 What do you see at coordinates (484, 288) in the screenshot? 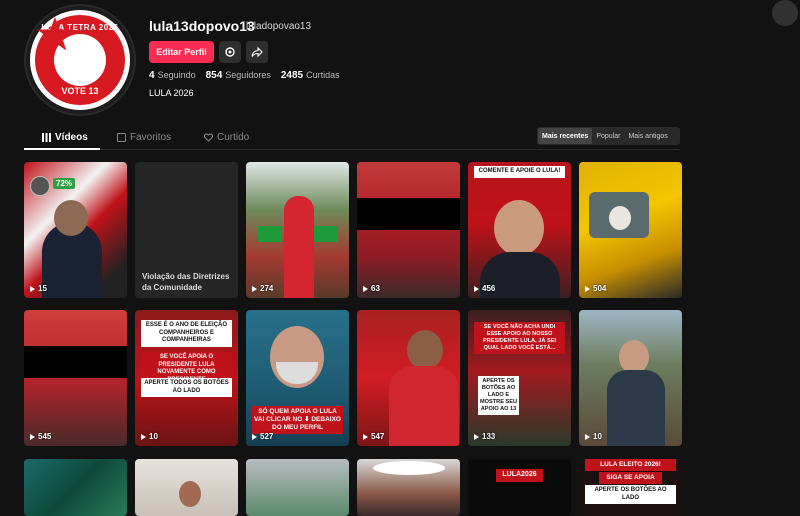
I see `view-count: 456` at bounding box center [484, 288].